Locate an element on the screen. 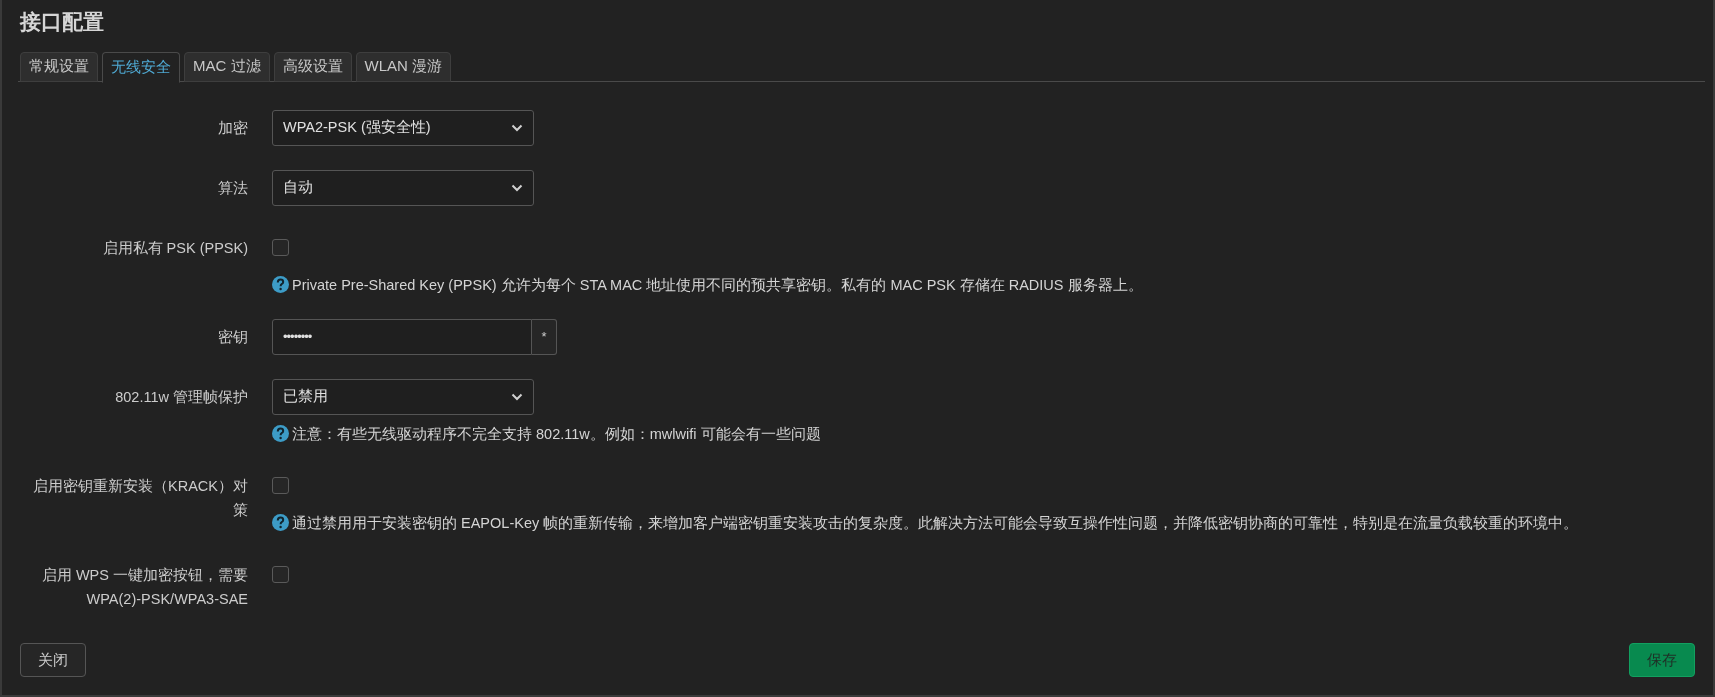 Image resolution: width=1715 pixels, height=697 pixels. tab: MAC 过滤 is located at coordinates (227, 66).